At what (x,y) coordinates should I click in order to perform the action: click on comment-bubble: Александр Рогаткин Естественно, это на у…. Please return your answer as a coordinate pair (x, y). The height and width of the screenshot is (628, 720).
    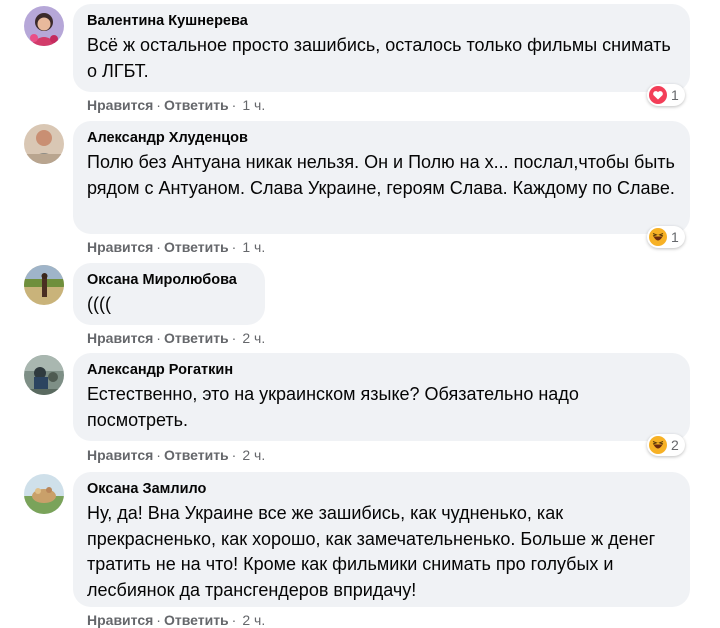
    Looking at the image, I should click on (381, 397).